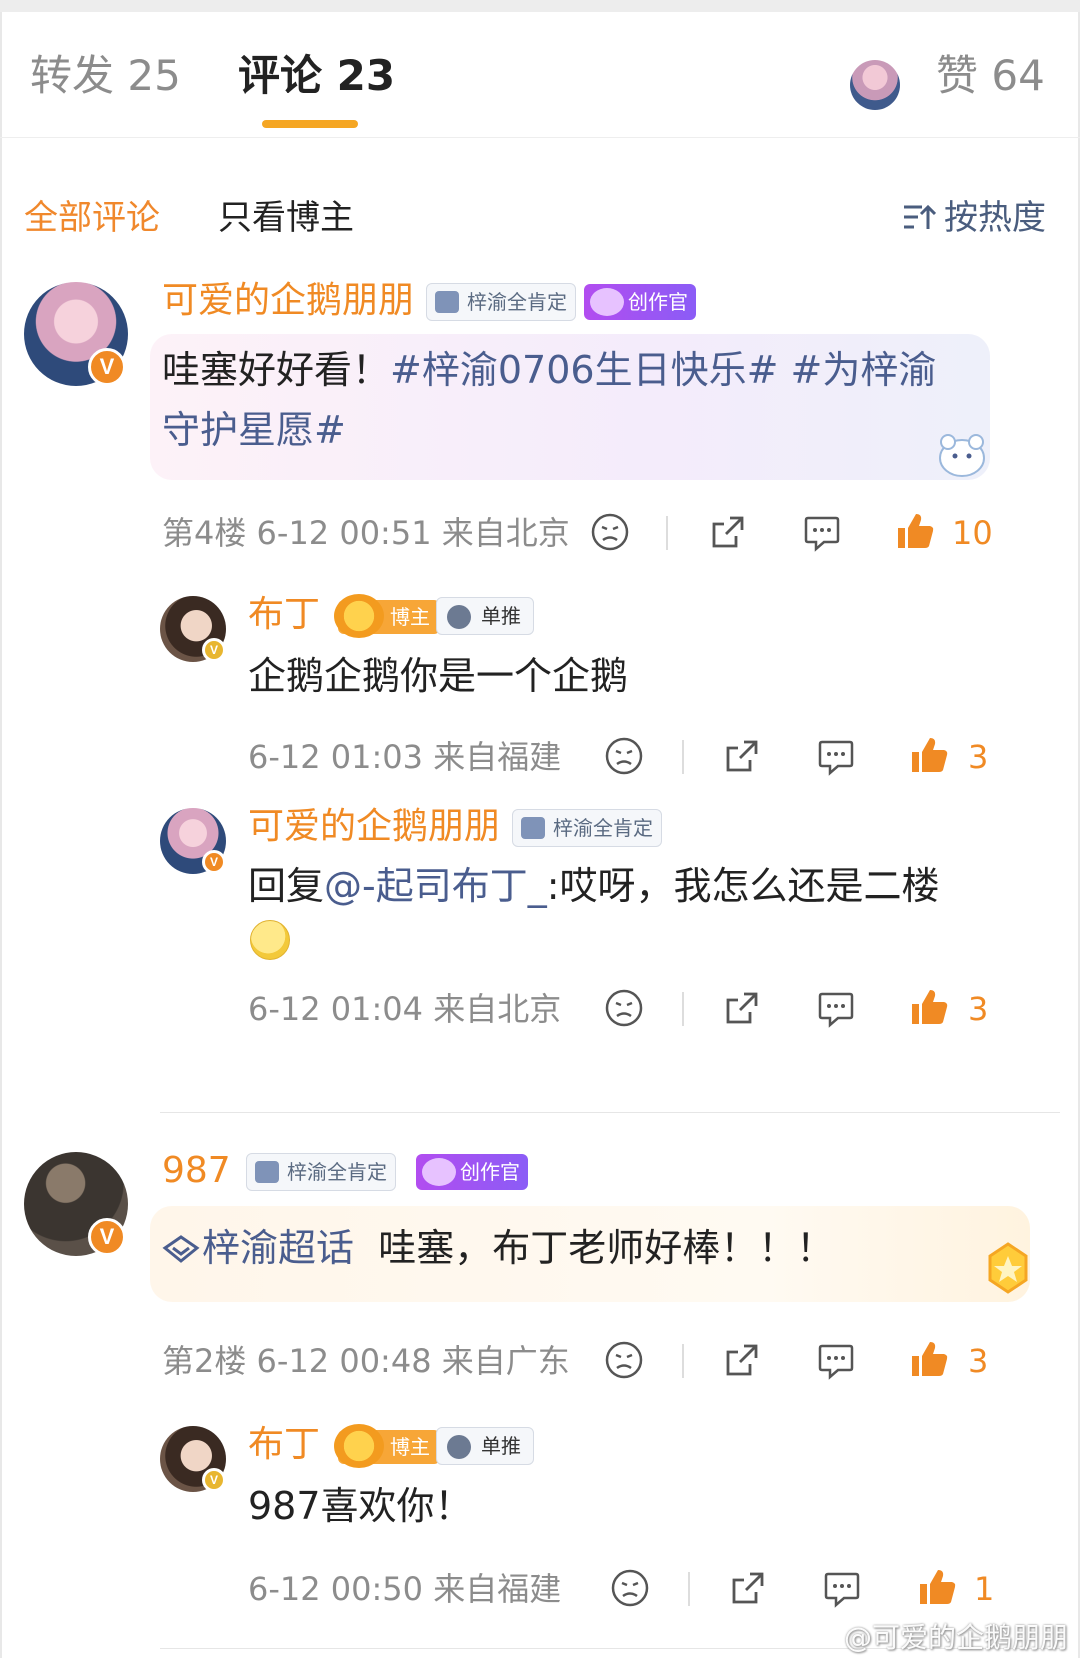 This screenshot has width=1080, height=1658. I want to click on topic-link-label: 梓渝超话, so click(278, 1248).